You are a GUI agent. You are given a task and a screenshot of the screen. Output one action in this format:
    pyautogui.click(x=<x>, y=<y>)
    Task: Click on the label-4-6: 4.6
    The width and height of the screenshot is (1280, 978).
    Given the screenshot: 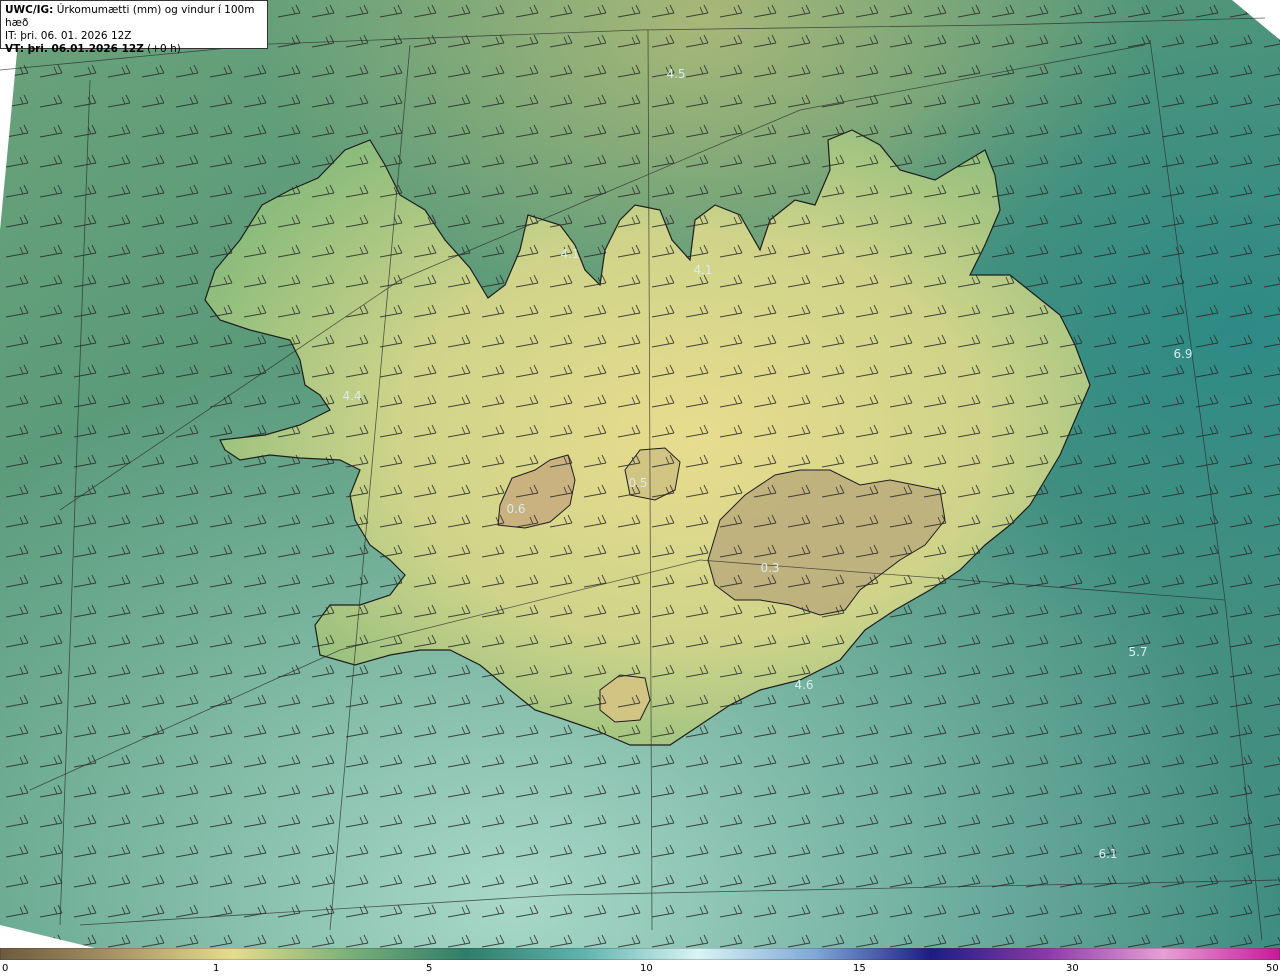 What is the action you would take?
    pyautogui.click(x=803, y=685)
    